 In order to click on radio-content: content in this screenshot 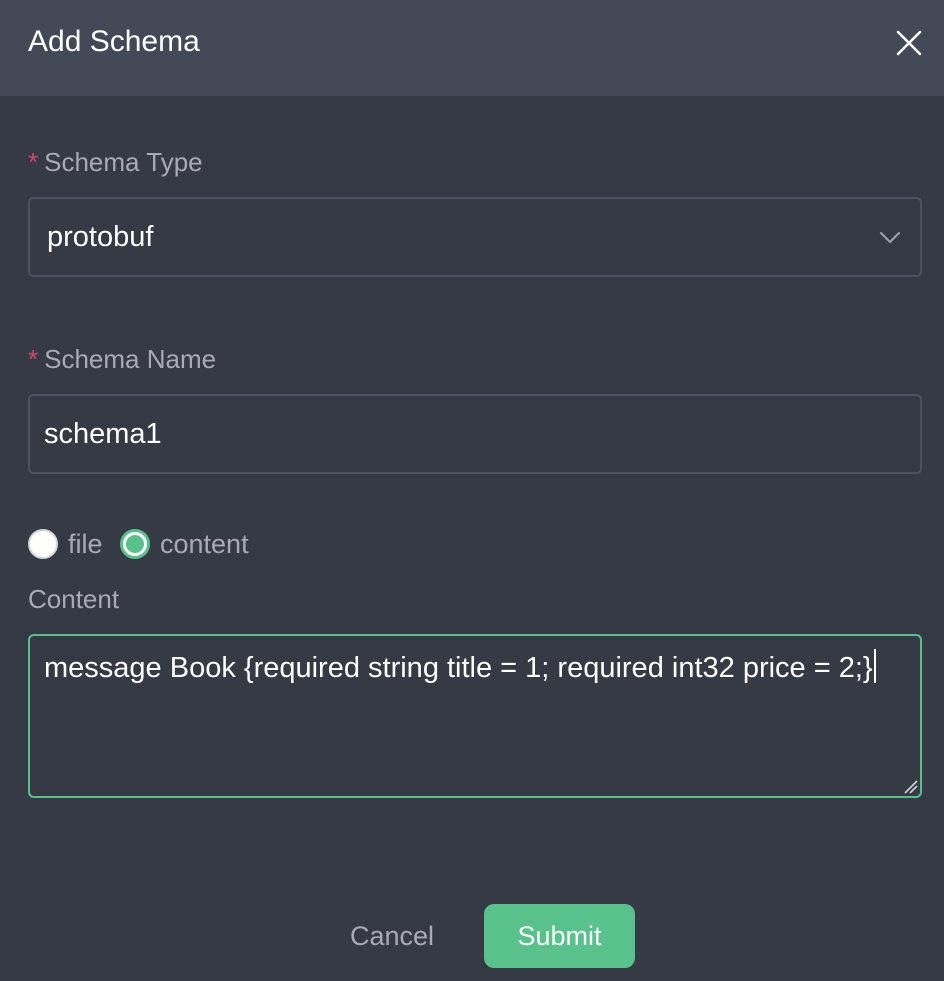, I will do `click(184, 544)`.